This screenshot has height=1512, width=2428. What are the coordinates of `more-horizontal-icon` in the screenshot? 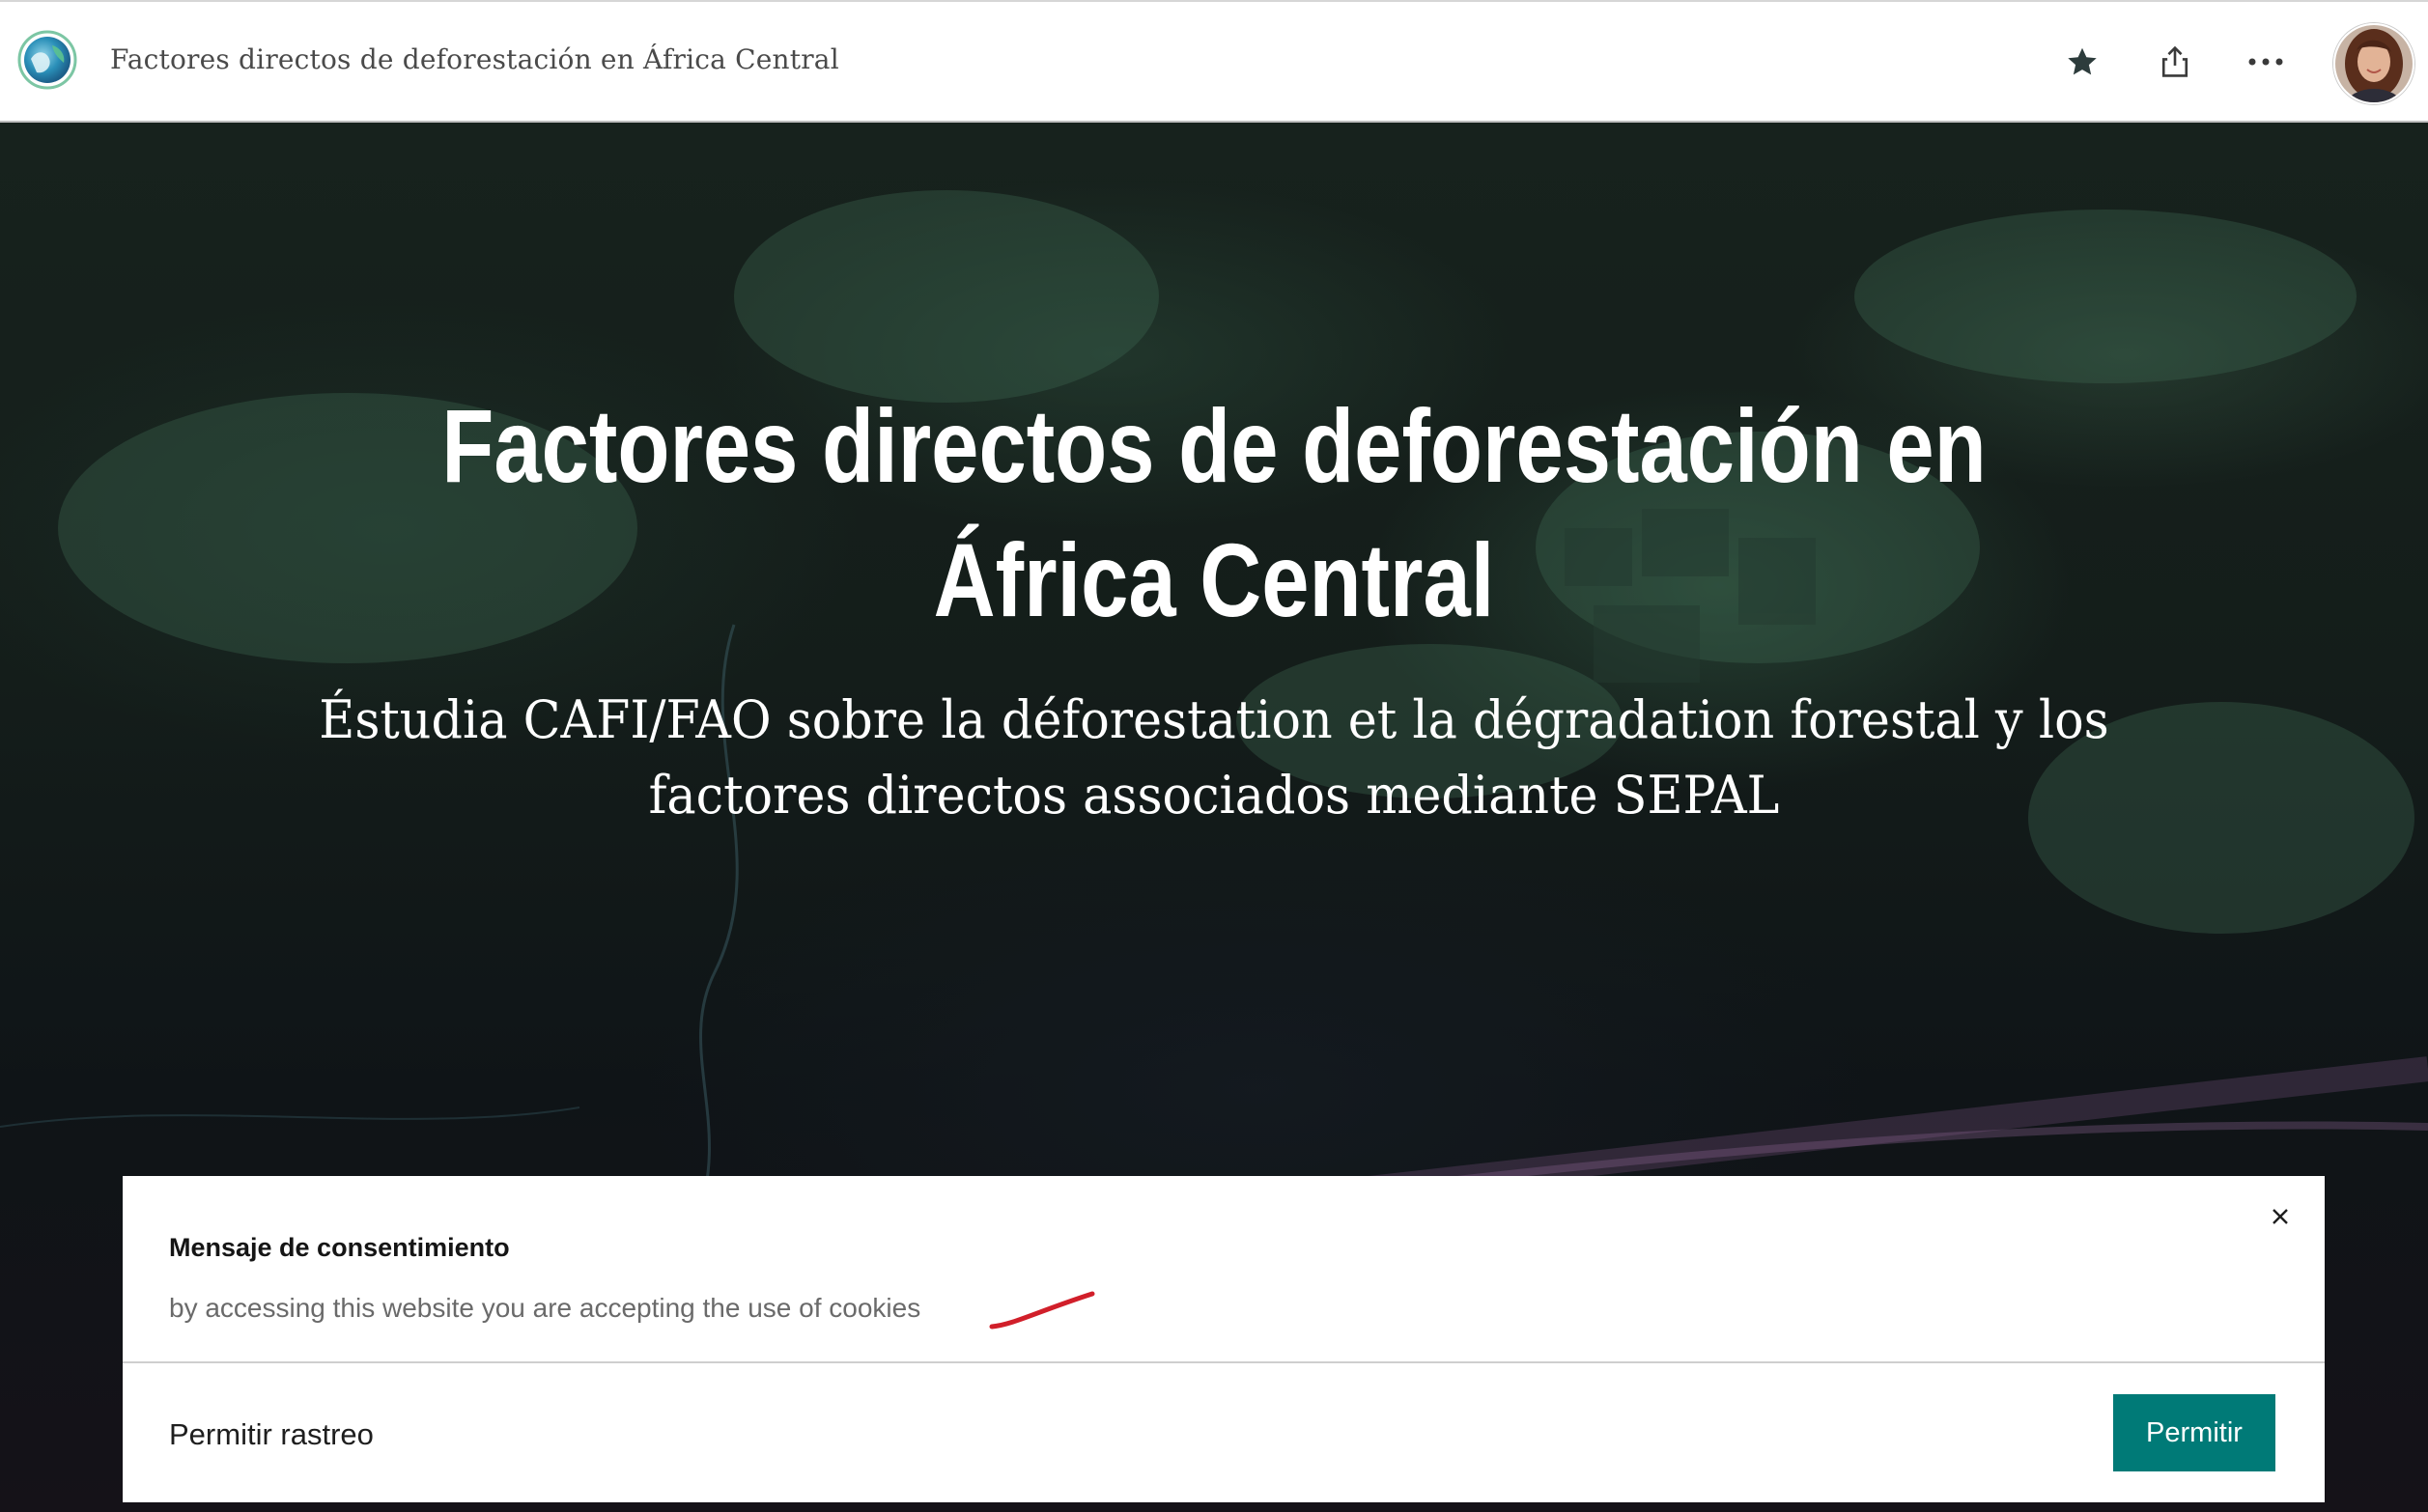 It's located at (2265, 62).